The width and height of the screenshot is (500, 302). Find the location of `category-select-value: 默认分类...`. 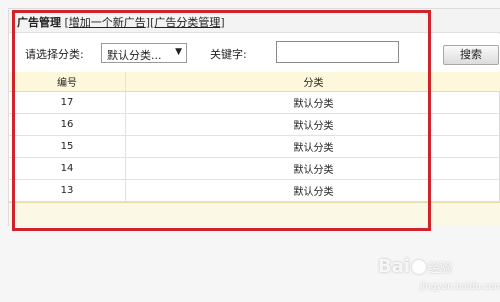

category-select-value: 默认分类... is located at coordinates (134, 55).